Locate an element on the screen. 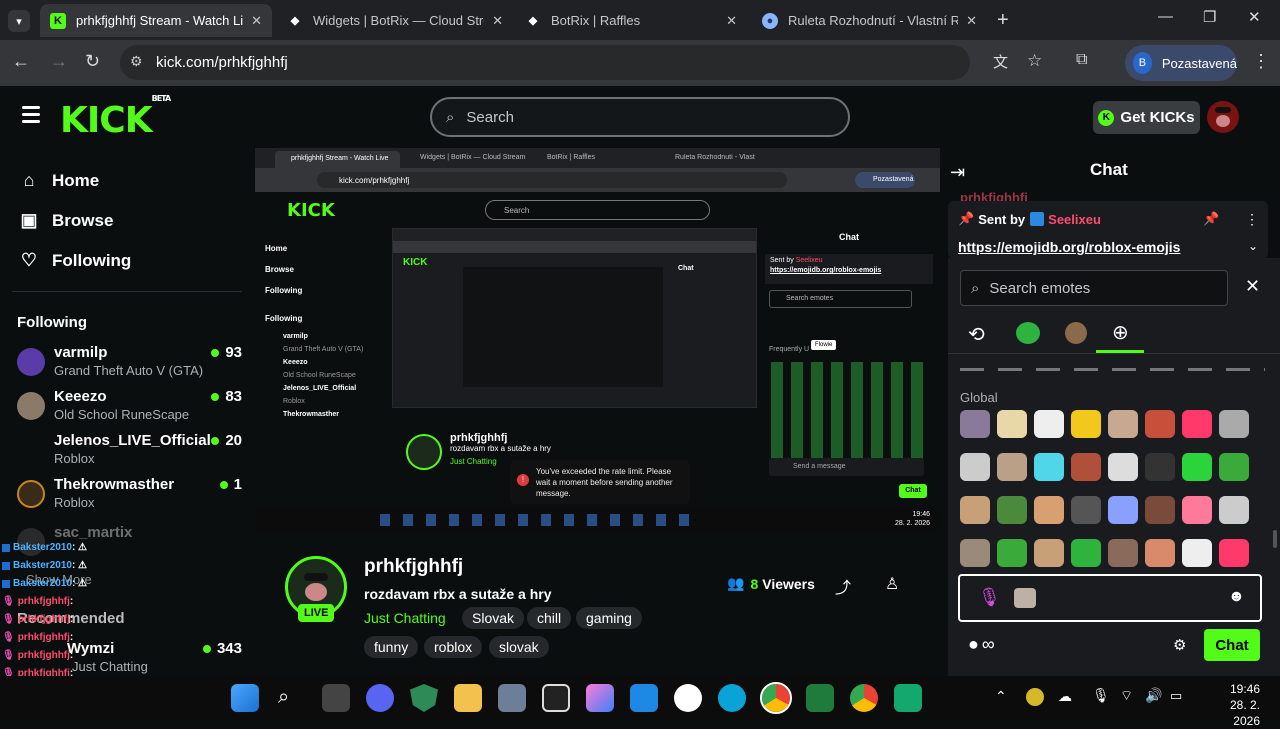 Image resolution: width=1280 pixels, height=729 pixels. new-tab-icon: + is located at coordinates (1003, 20).